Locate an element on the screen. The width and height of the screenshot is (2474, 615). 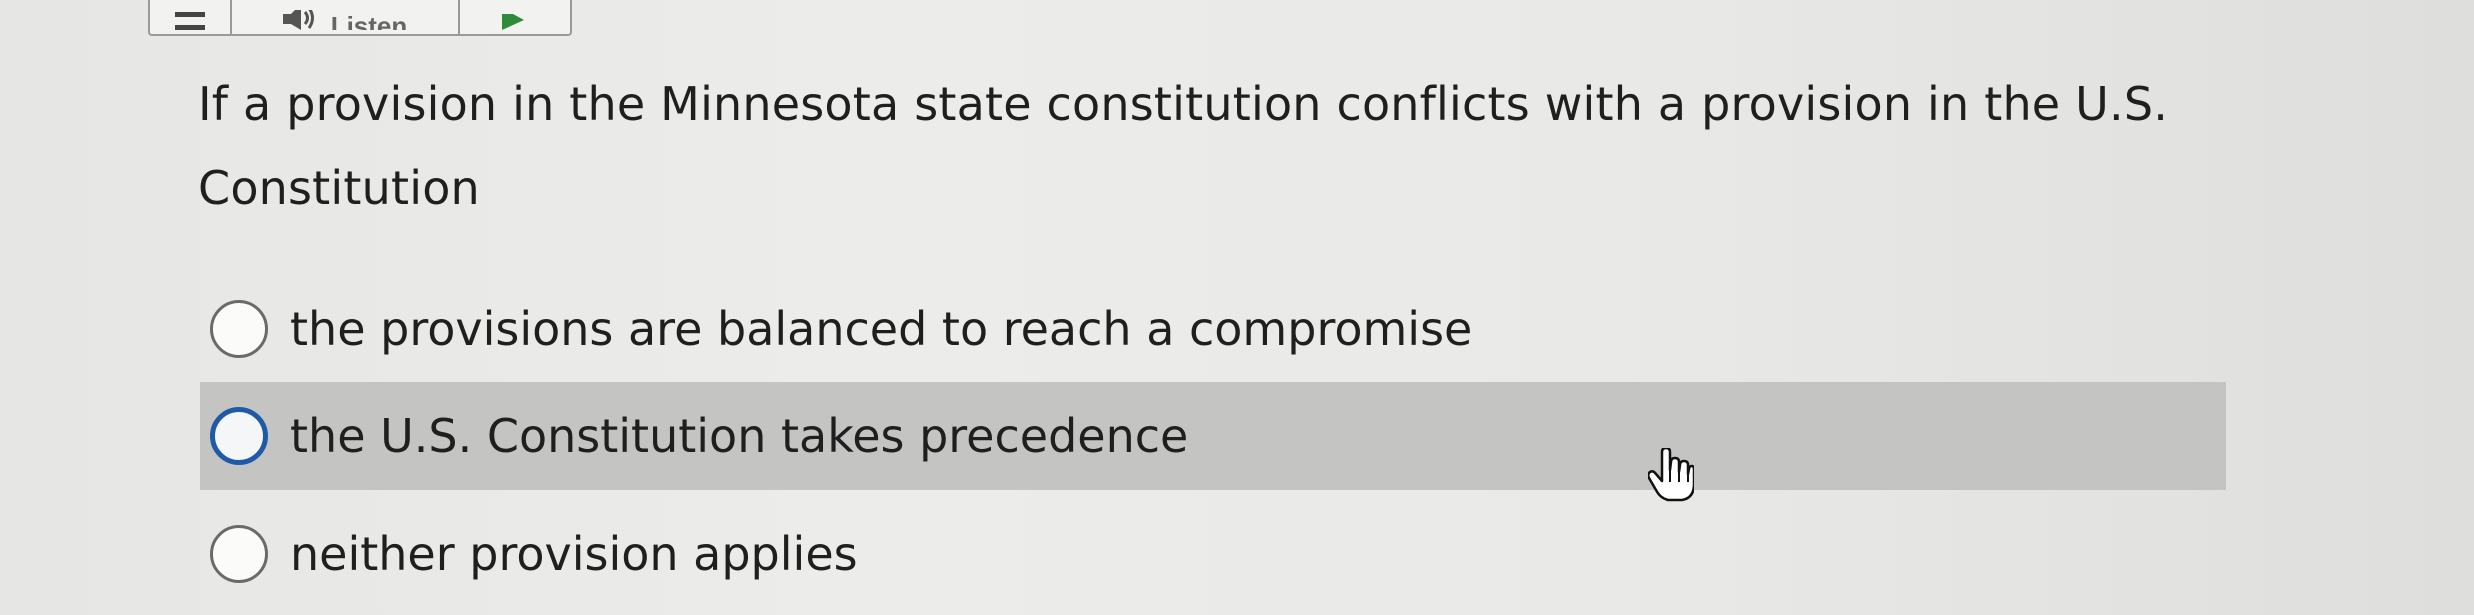
answer-option-label: neither provision applies is located at coordinates (574, 554).